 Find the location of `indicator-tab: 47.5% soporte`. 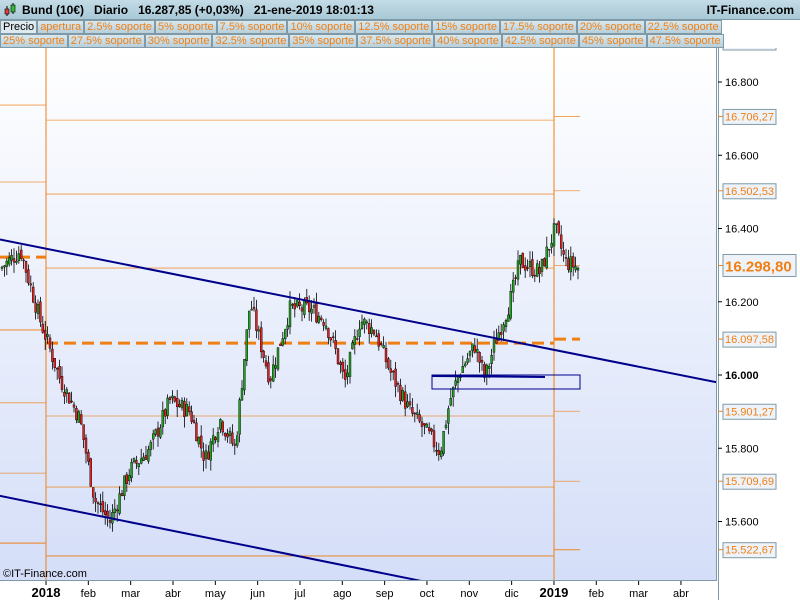

indicator-tab: 47.5% soporte is located at coordinates (685, 41).